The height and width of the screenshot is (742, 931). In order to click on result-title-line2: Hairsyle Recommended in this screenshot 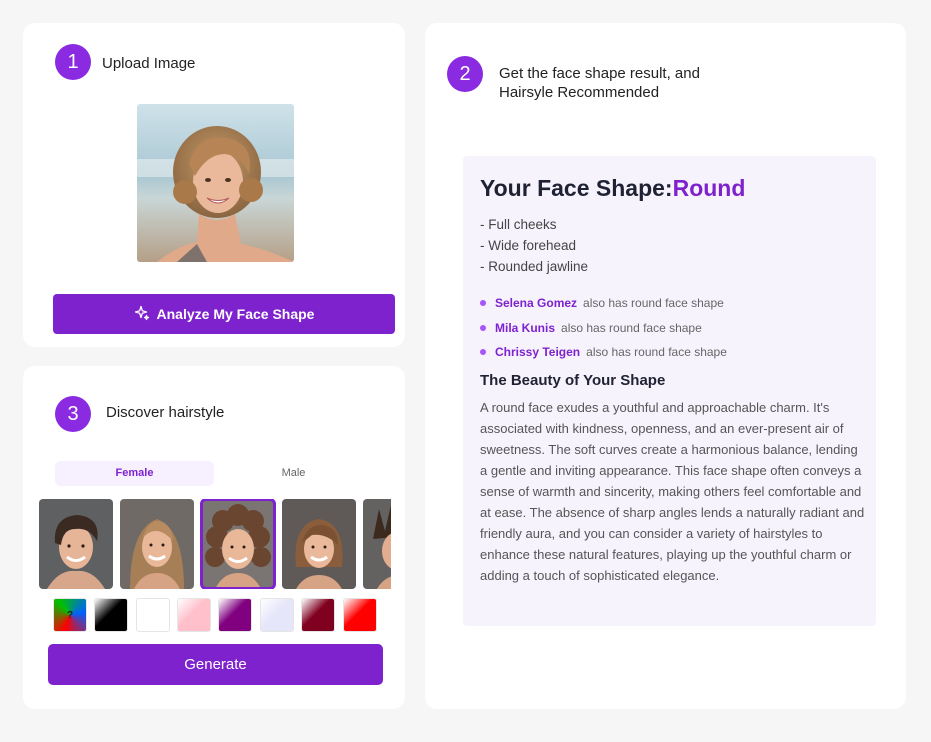, I will do `click(579, 92)`.